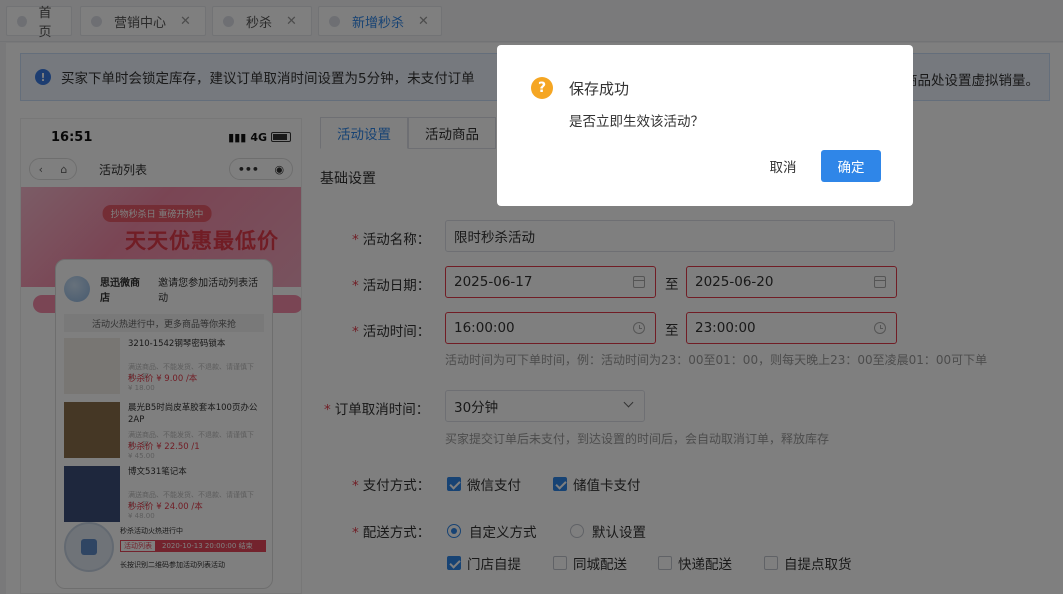  Describe the element at coordinates (705, 125) in the screenshot. I see `confirm-dialog: ? 保存成功 是否立即生效该活动？ 取消 确定` at that location.